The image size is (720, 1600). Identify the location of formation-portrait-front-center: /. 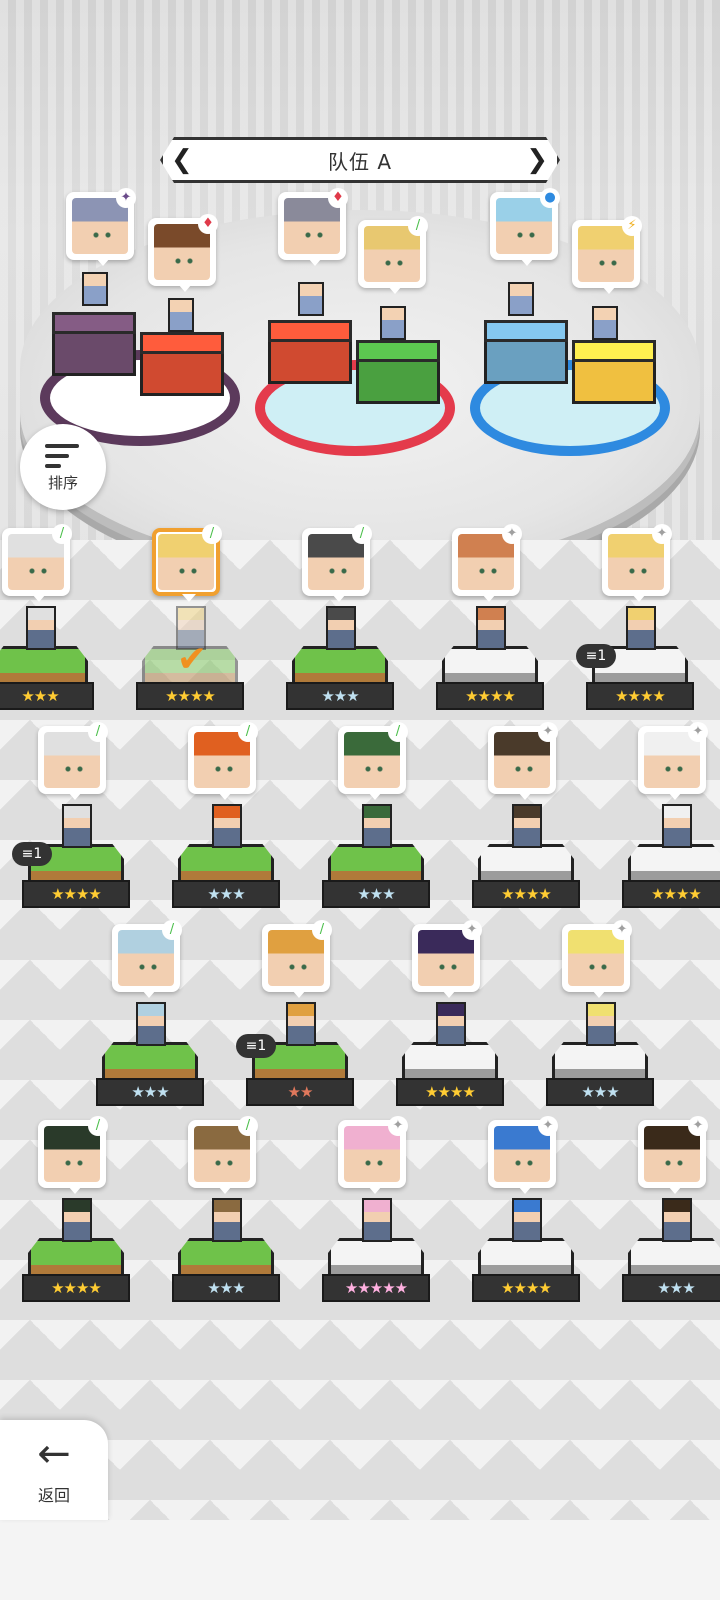
(393, 255).